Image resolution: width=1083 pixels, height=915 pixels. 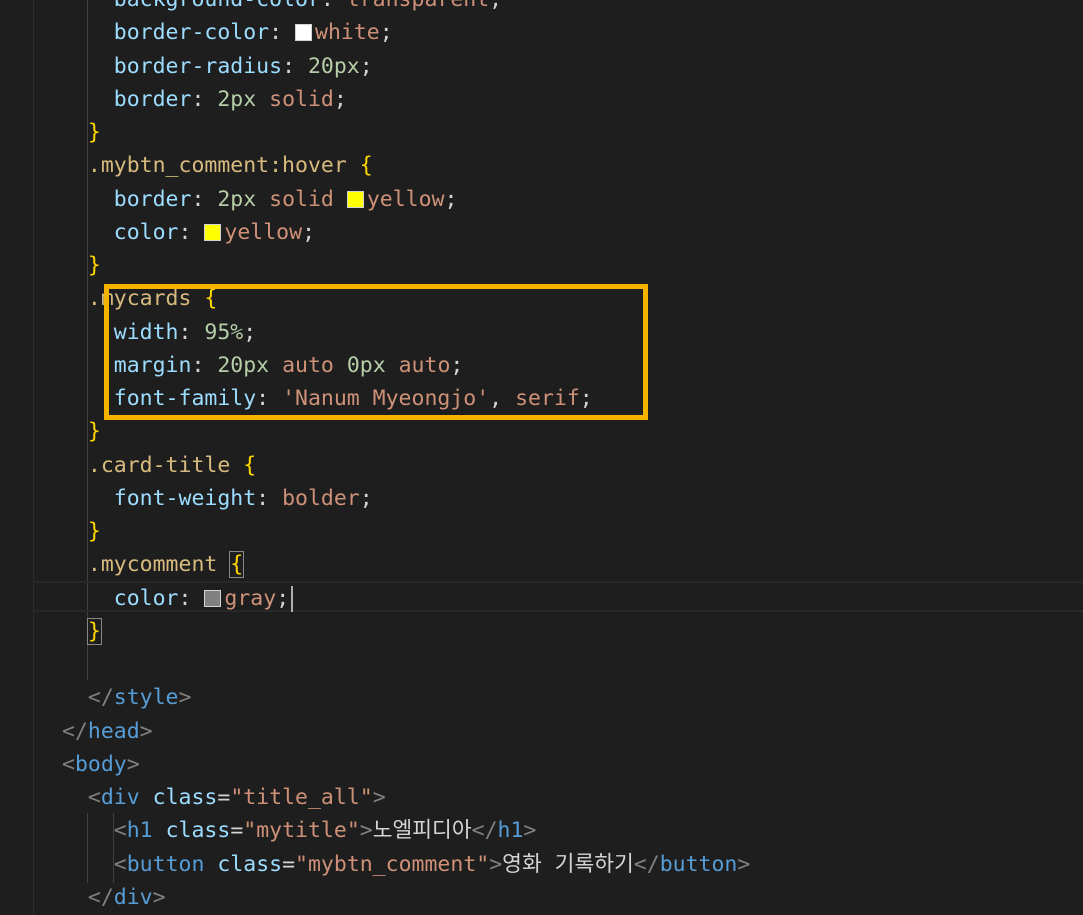 I want to click on editor-gutter, so click(x=17, y=457).